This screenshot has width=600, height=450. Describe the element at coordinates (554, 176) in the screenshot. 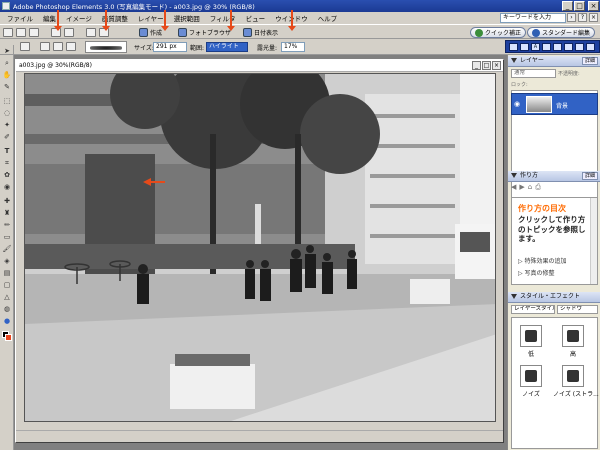

I see `howto-panel-header: 作り方 詳細` at that location.